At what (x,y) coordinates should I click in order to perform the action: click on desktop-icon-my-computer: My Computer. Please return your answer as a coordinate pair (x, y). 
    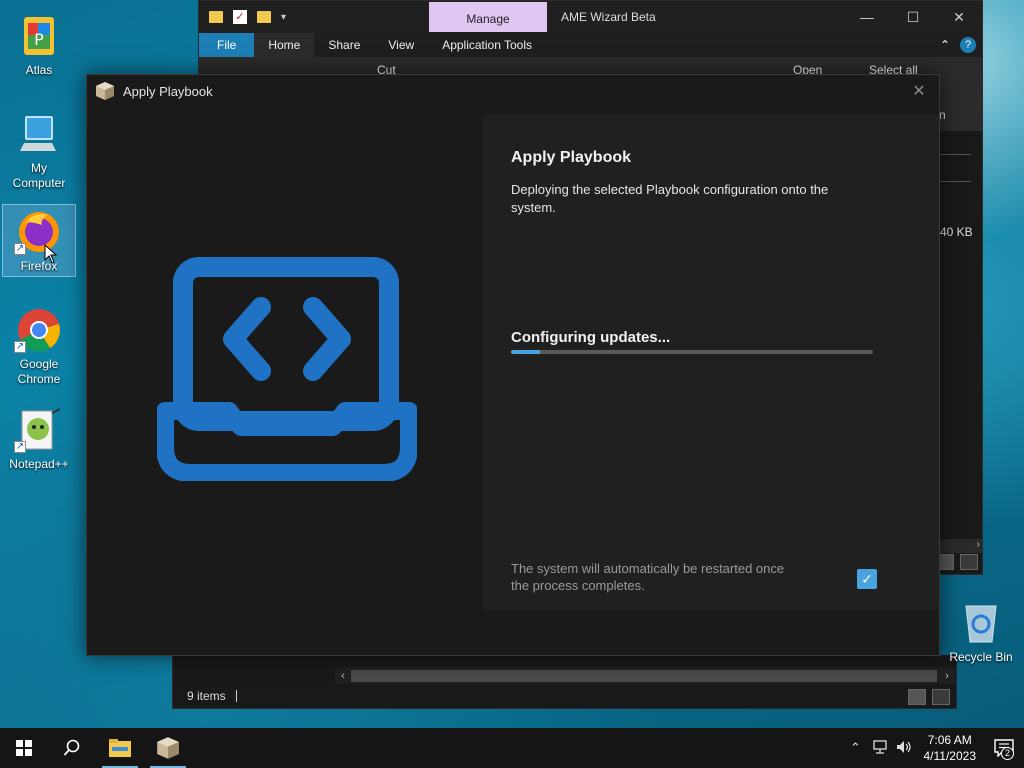
    Looking at the image, I should click on (39, 150).